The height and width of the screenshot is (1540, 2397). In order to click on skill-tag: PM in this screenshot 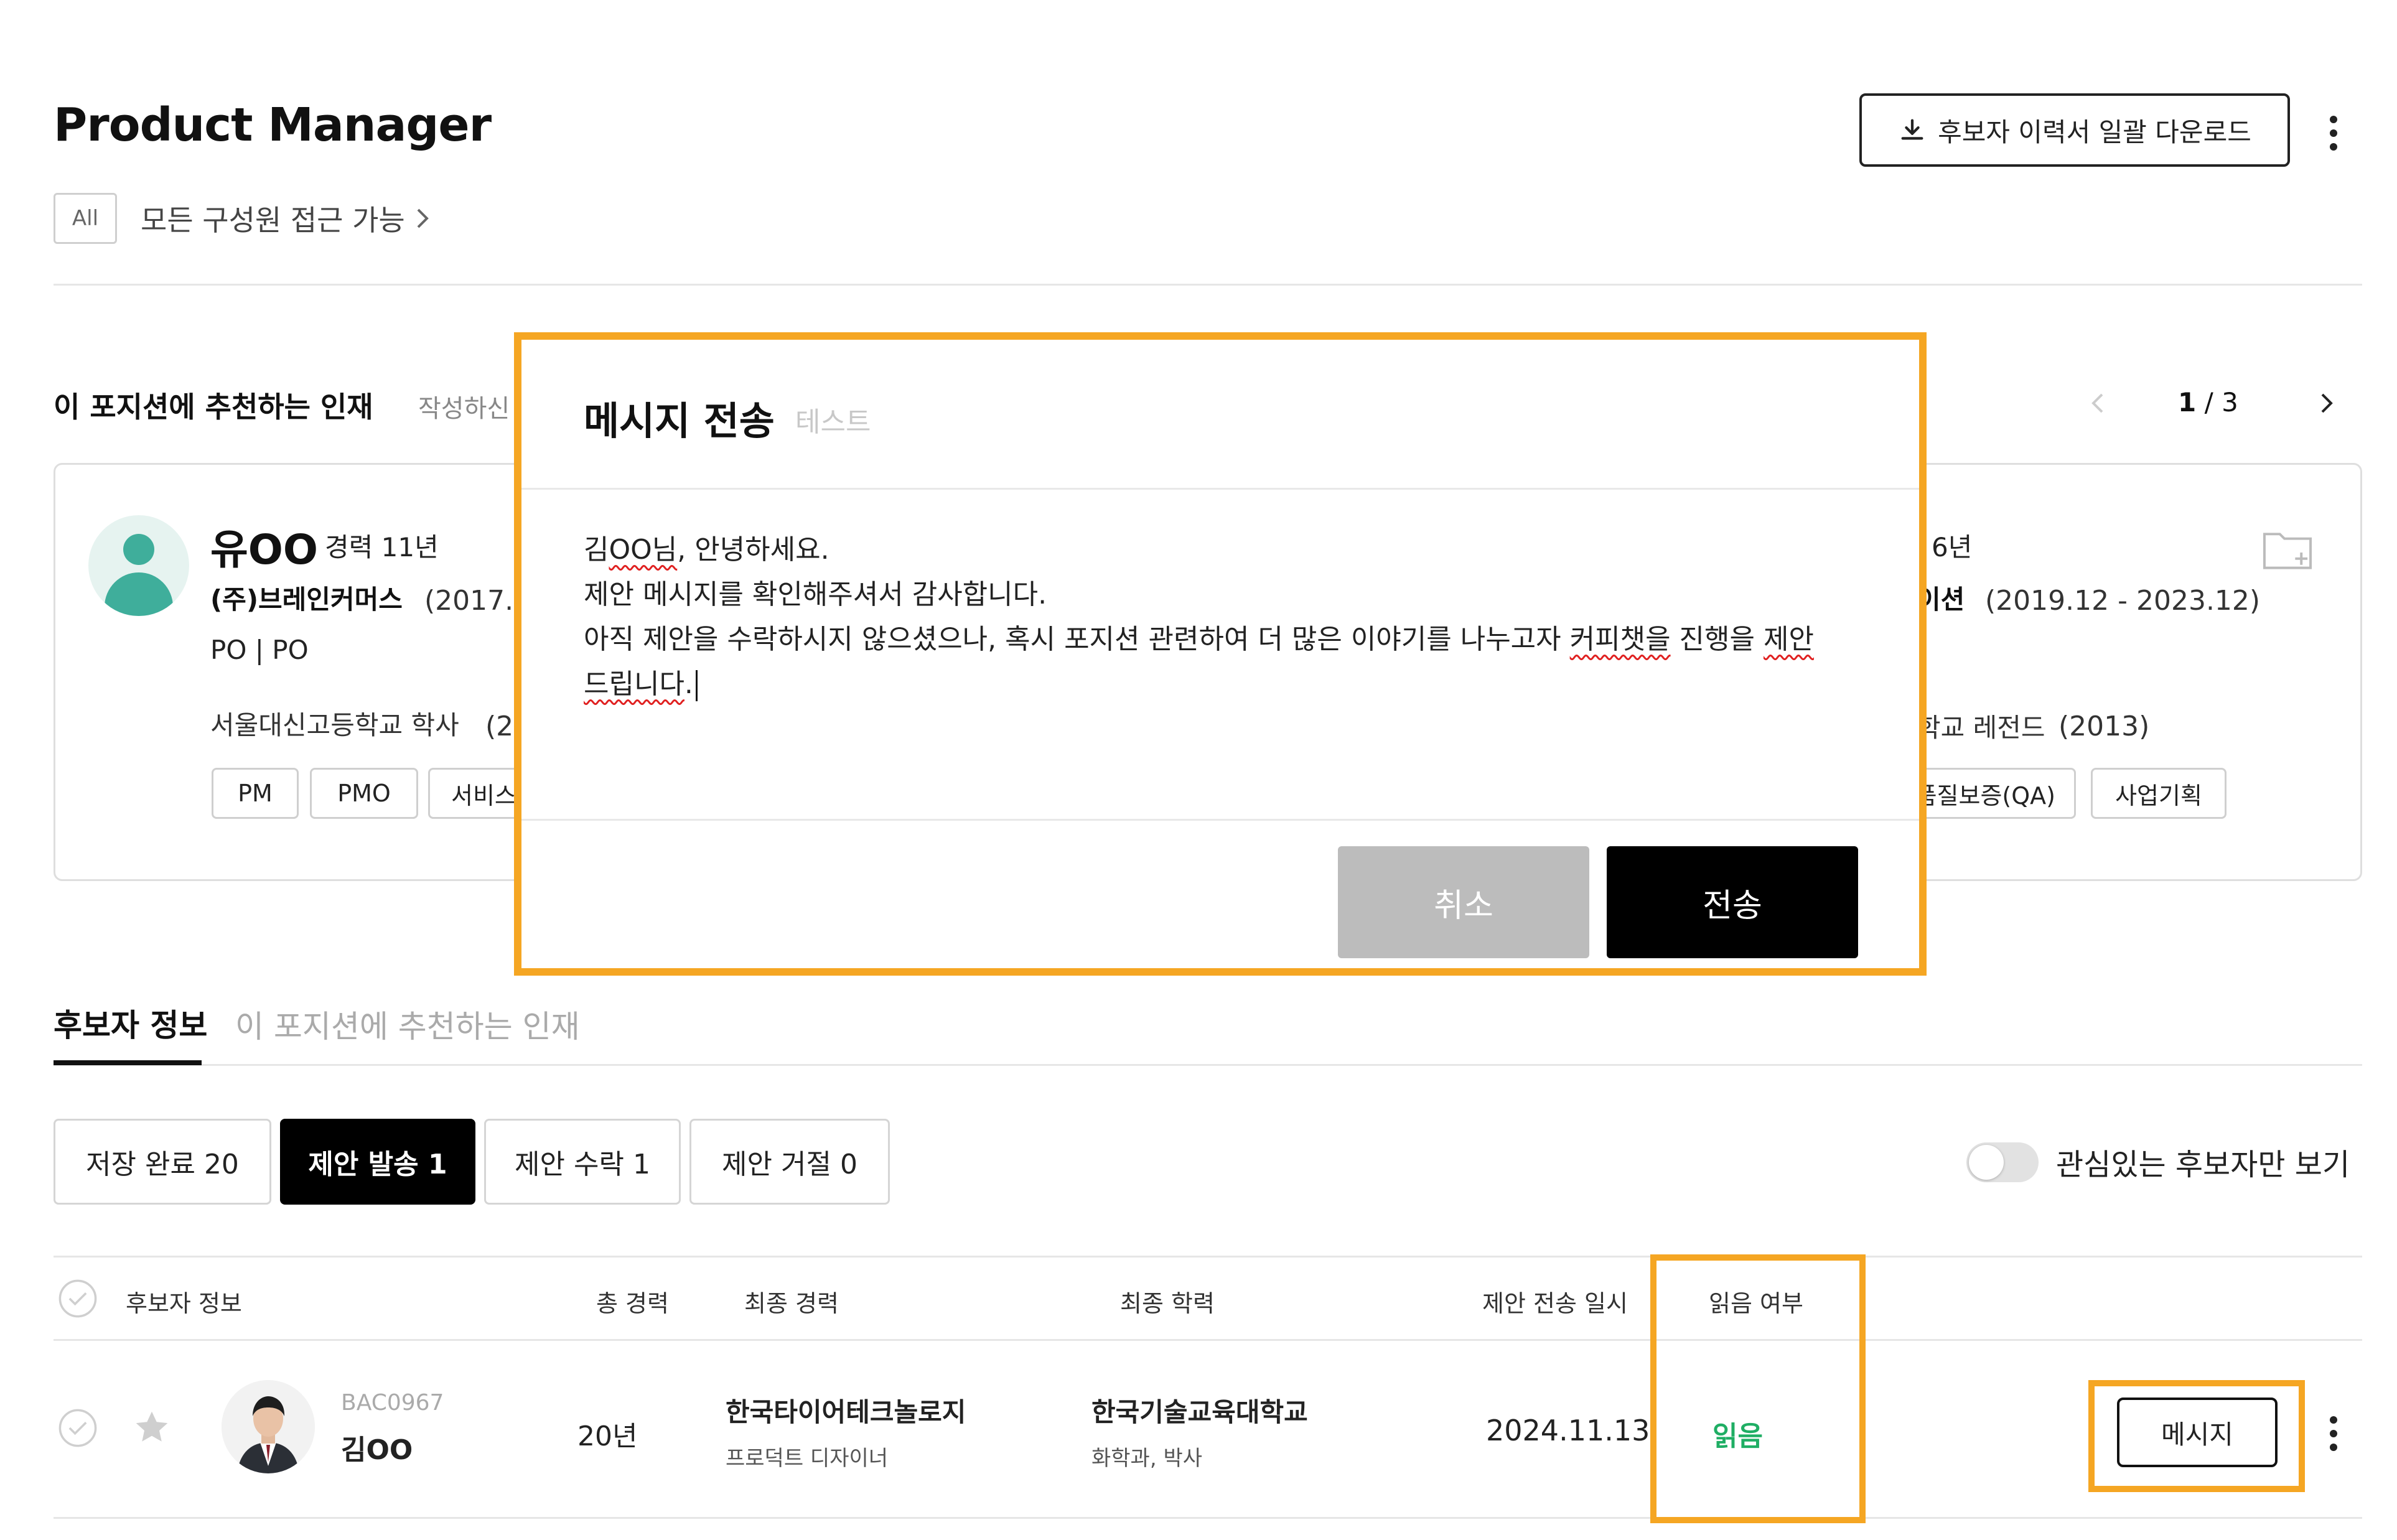, I will do `click(255, 793)`.